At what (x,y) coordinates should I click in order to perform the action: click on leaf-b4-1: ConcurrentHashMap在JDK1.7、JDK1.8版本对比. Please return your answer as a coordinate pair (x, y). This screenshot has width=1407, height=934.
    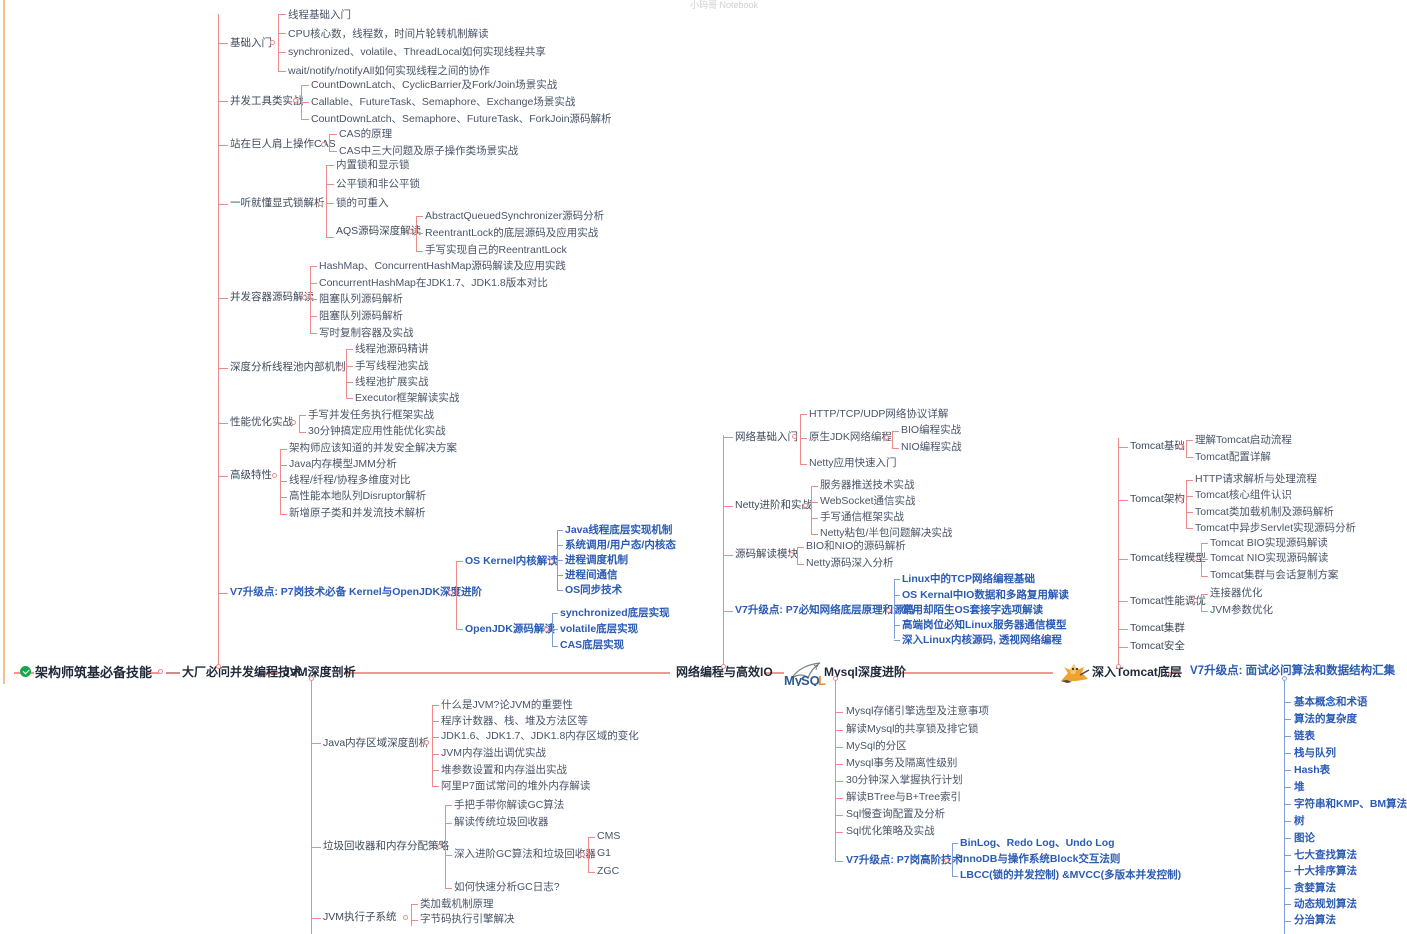
    Looking at the image, I should click on (433, 283).